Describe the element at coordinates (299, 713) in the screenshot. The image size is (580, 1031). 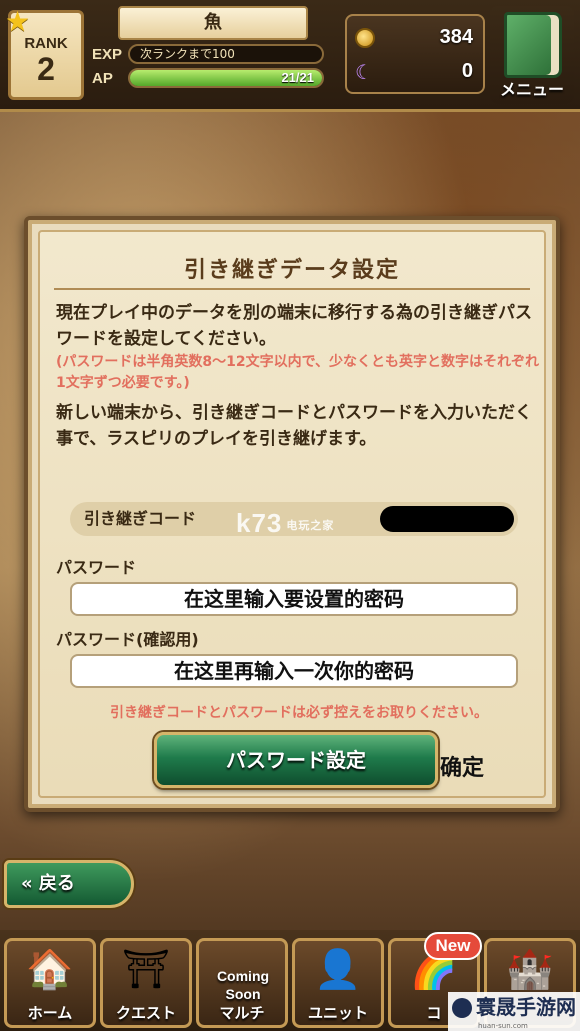
I see `backup-warning: 引き継ぎコードとパスワードは必ず控えをお取りください。` at that location.